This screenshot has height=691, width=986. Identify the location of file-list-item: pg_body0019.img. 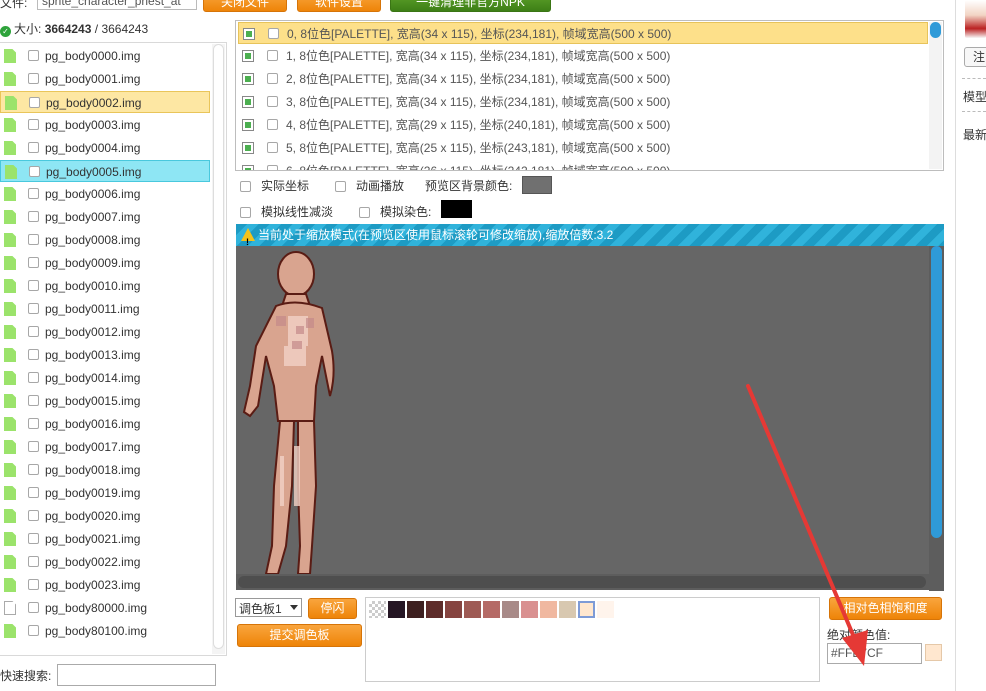
(105, 493).